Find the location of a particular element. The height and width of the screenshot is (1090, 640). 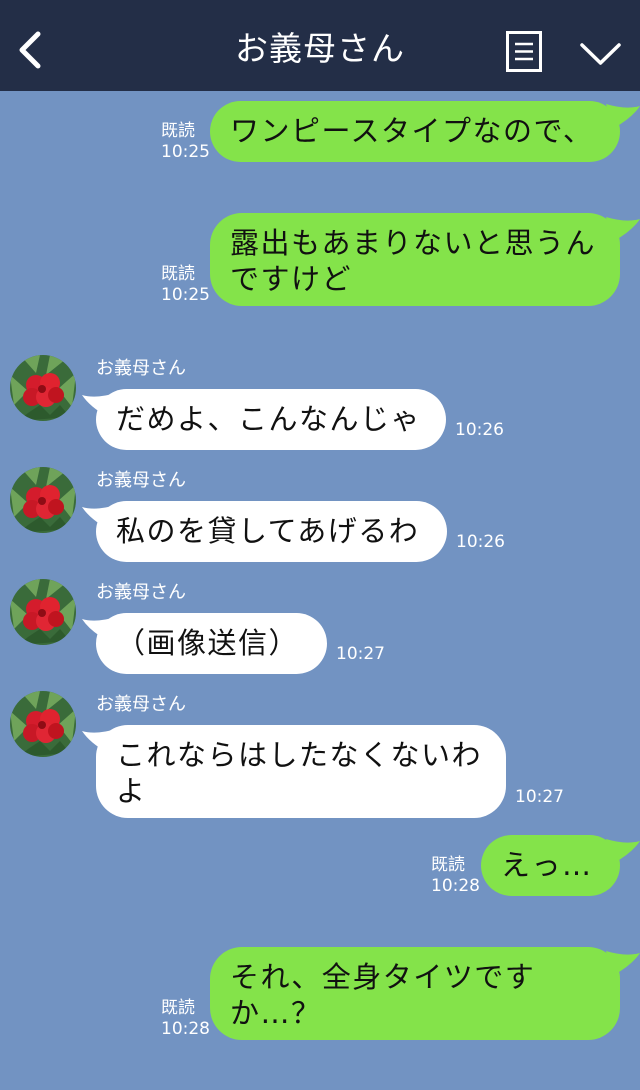

message-text: 露出もあまりないと思うんですけど is located at coordinates (413, 261).